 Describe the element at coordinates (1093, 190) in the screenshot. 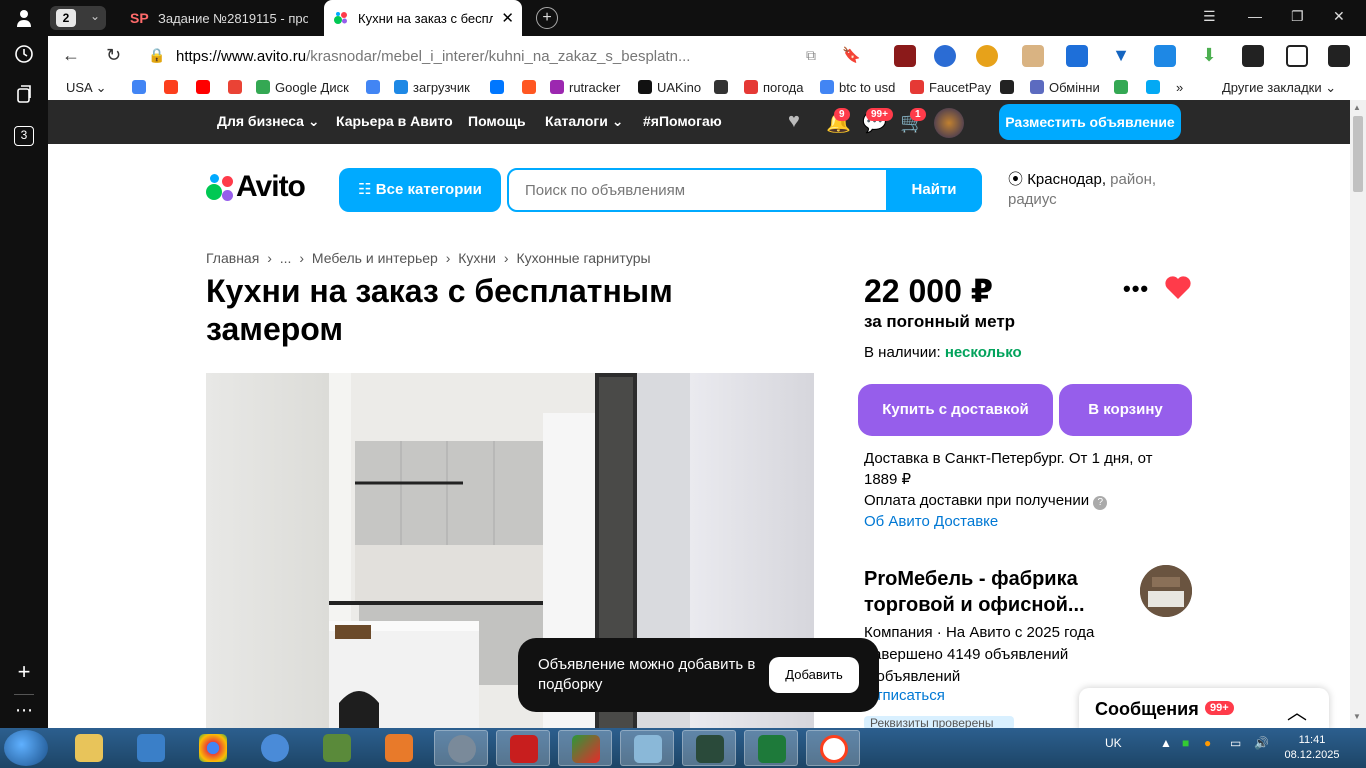

I see `location-selector: ⦿ Краснодар, район, радиус` at that location.